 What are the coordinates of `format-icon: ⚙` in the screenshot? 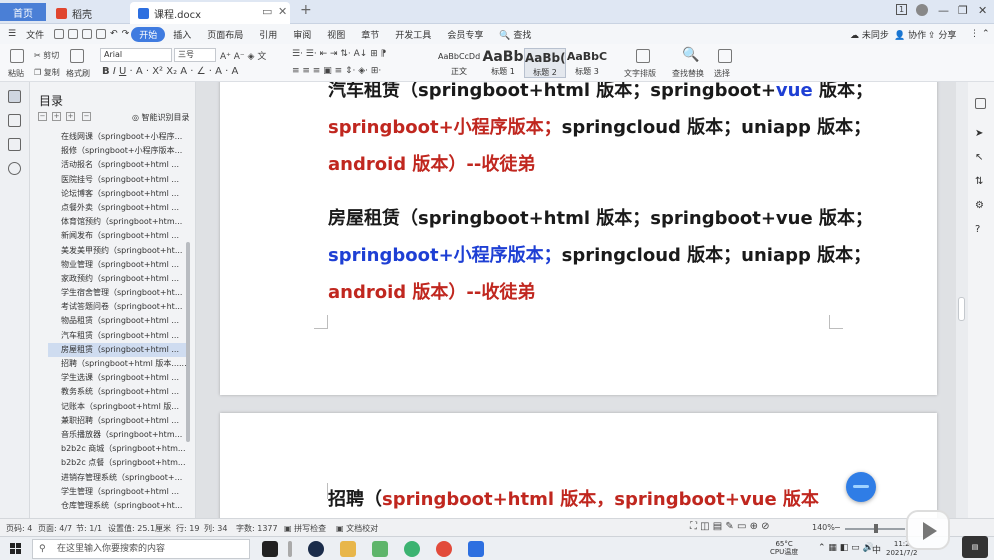 It's located at (980, 205).